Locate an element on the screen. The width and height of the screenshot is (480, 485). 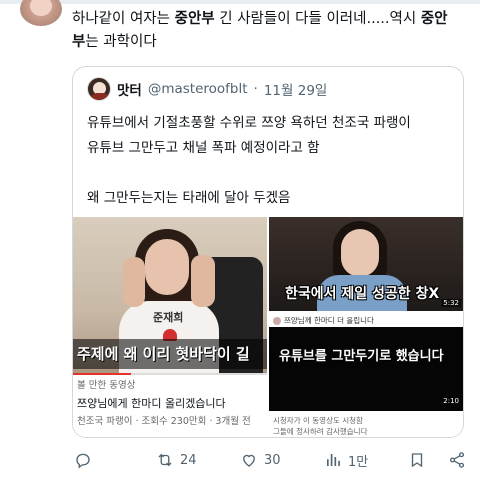
channel-line: 쯔양님께 한마디 더 올립니다 is located at coordinates (323, 320).